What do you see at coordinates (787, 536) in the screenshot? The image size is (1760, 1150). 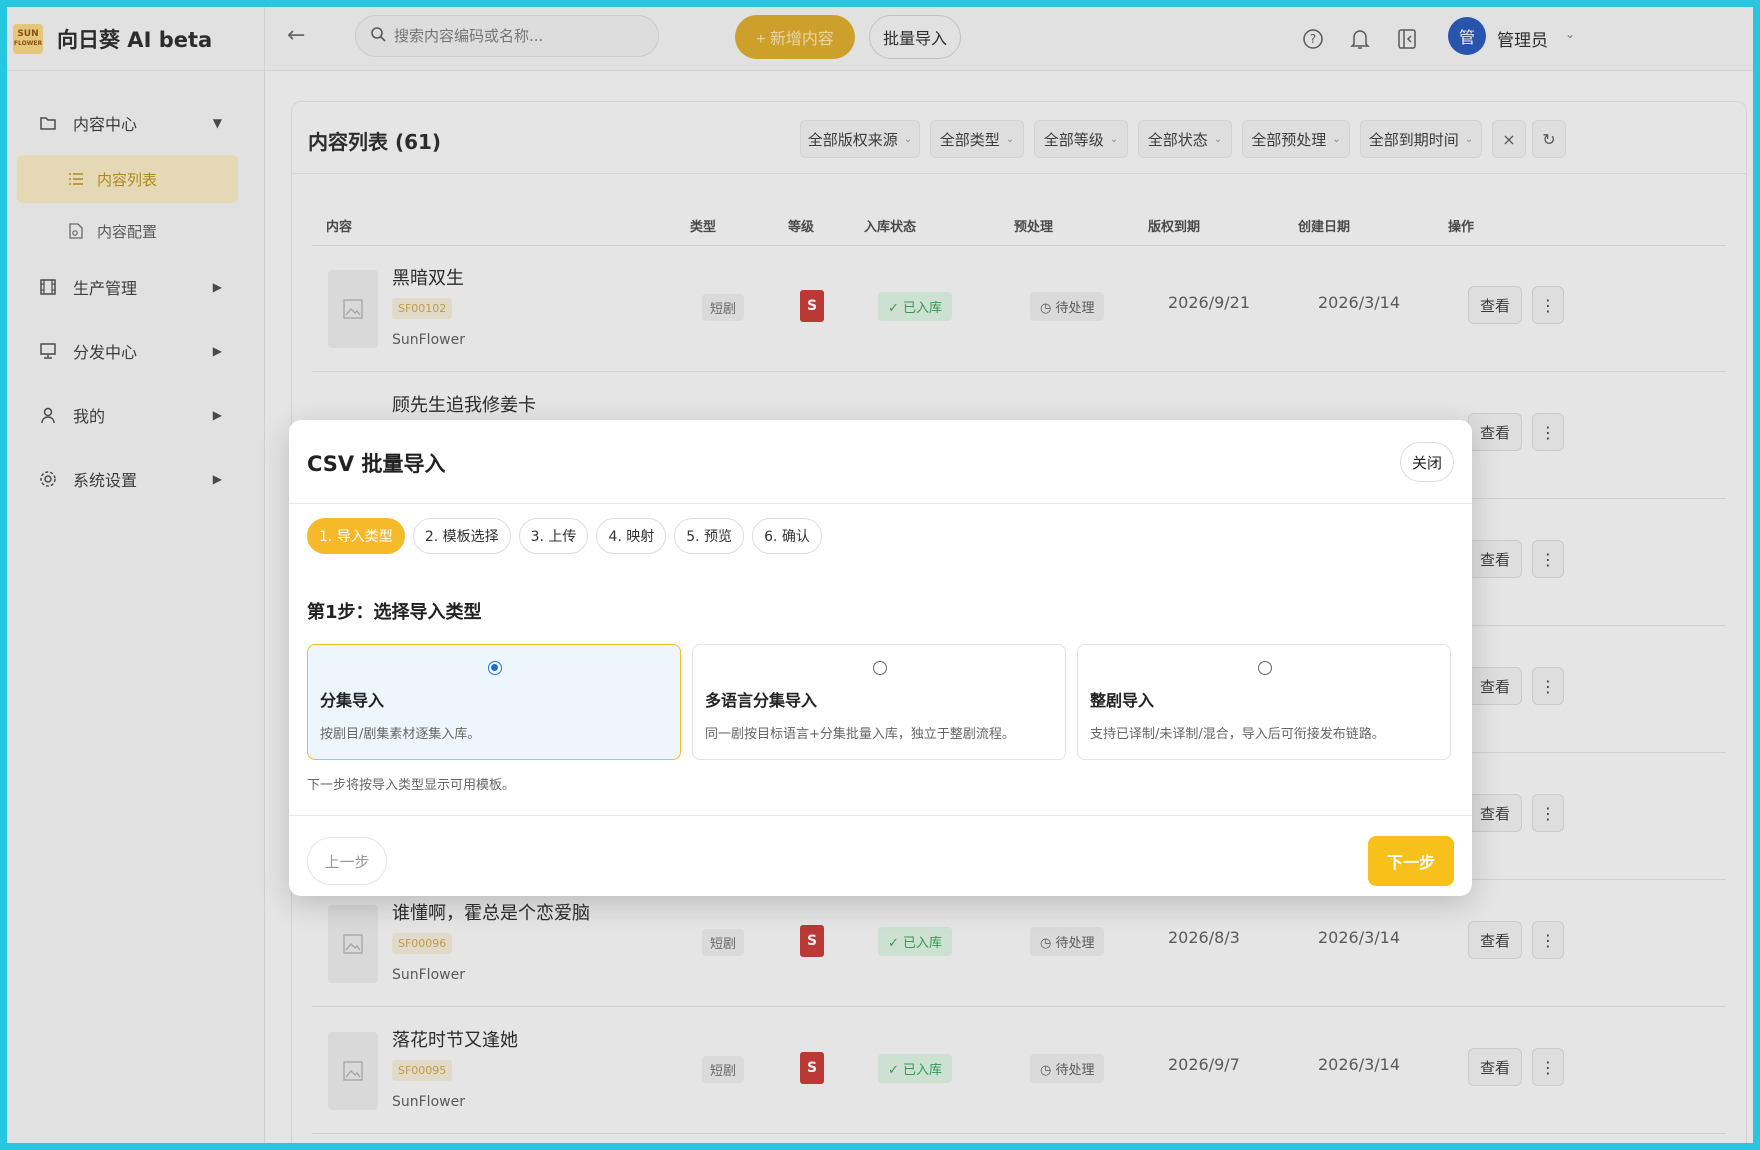 I see `step-confirm: 6. 确认` at bounding box center [787, 536].